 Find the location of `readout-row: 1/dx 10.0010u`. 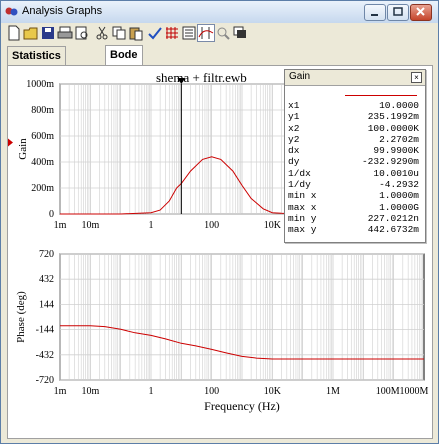

readout-row: 1/dx 10.0010u is located at coordinates (355, 173).